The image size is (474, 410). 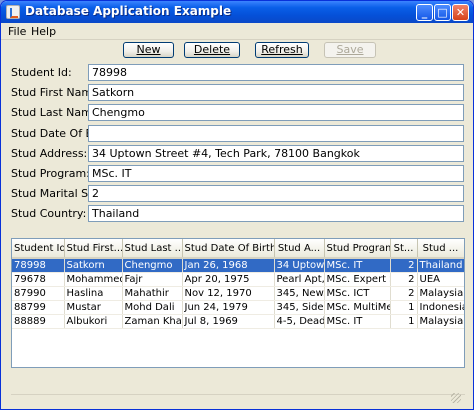 What do you see at coordinates (228, 321) in the screenshot?
I see `table-cell: Jul 8, 1969` at bounding box center [228, 321].